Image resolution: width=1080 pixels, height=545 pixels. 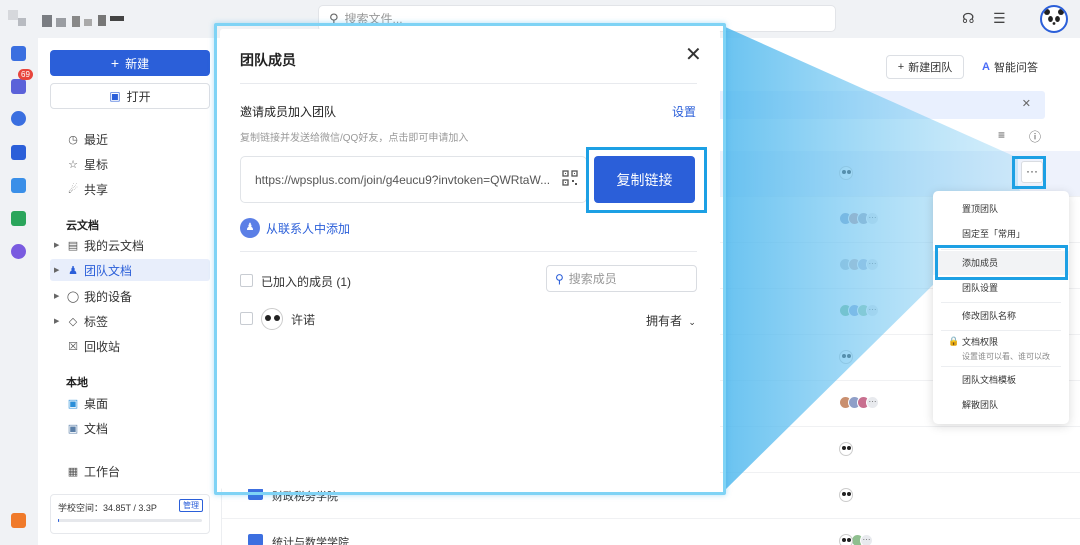 I want to click on app-rail, so click(x=19, y=291).